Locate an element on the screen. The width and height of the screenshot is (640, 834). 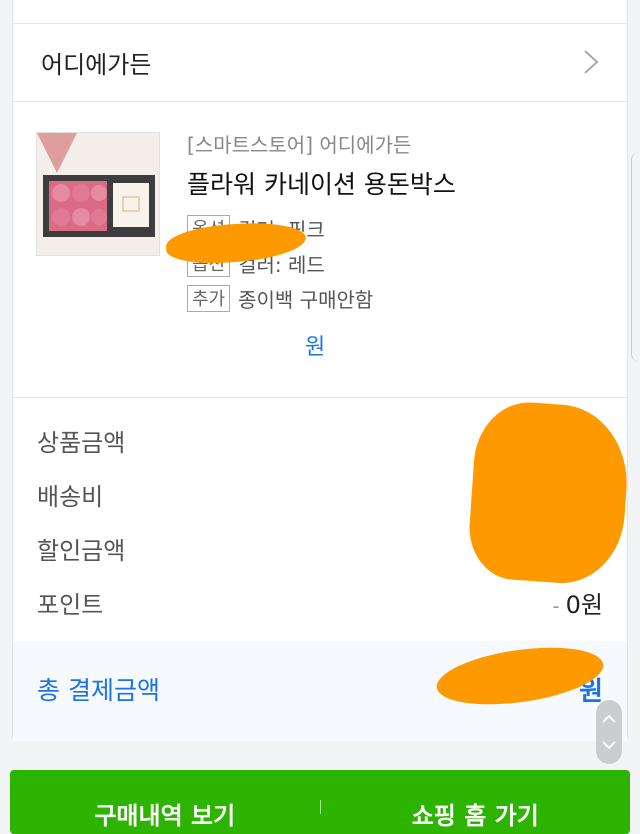
minus-sign: - is located at coordinates (556, 606).